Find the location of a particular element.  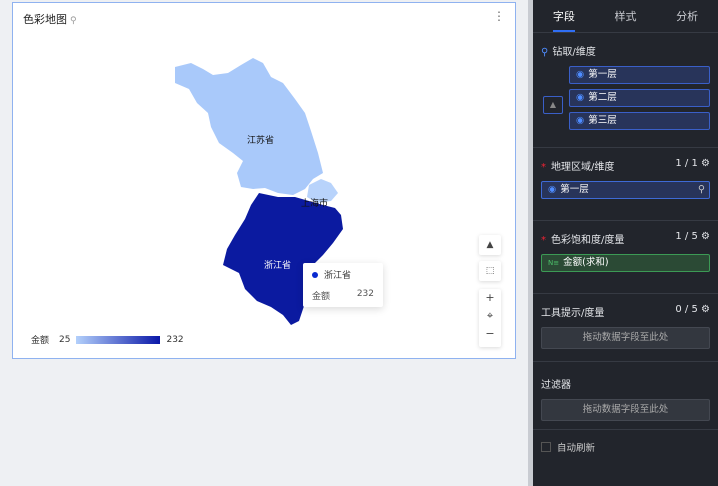

auto-refresh-checkbox is located at coordinates (546, 447).